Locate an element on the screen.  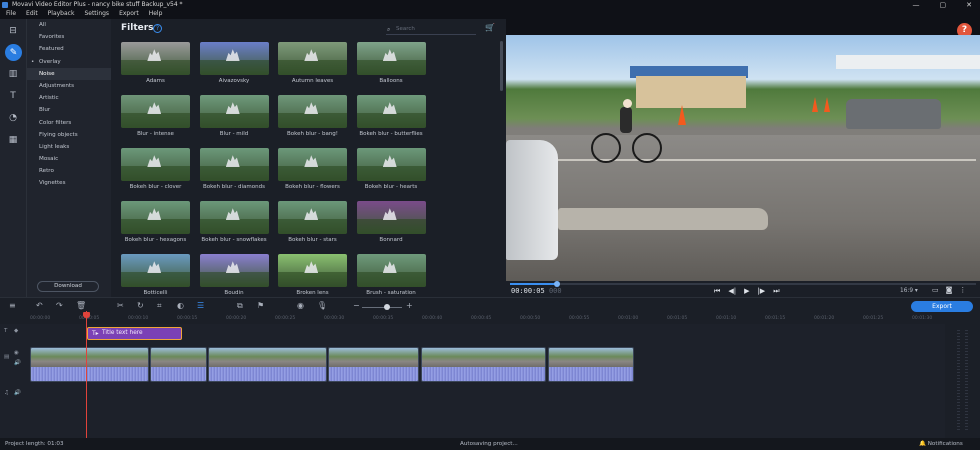
filter-thumbnail: Bokeh blur - bang! is located at coordinates (312, 116).